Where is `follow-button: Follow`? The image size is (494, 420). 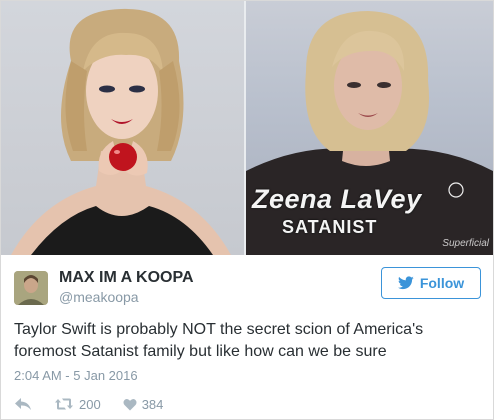 follow-button: Follow is located at coordinates (431, 283).